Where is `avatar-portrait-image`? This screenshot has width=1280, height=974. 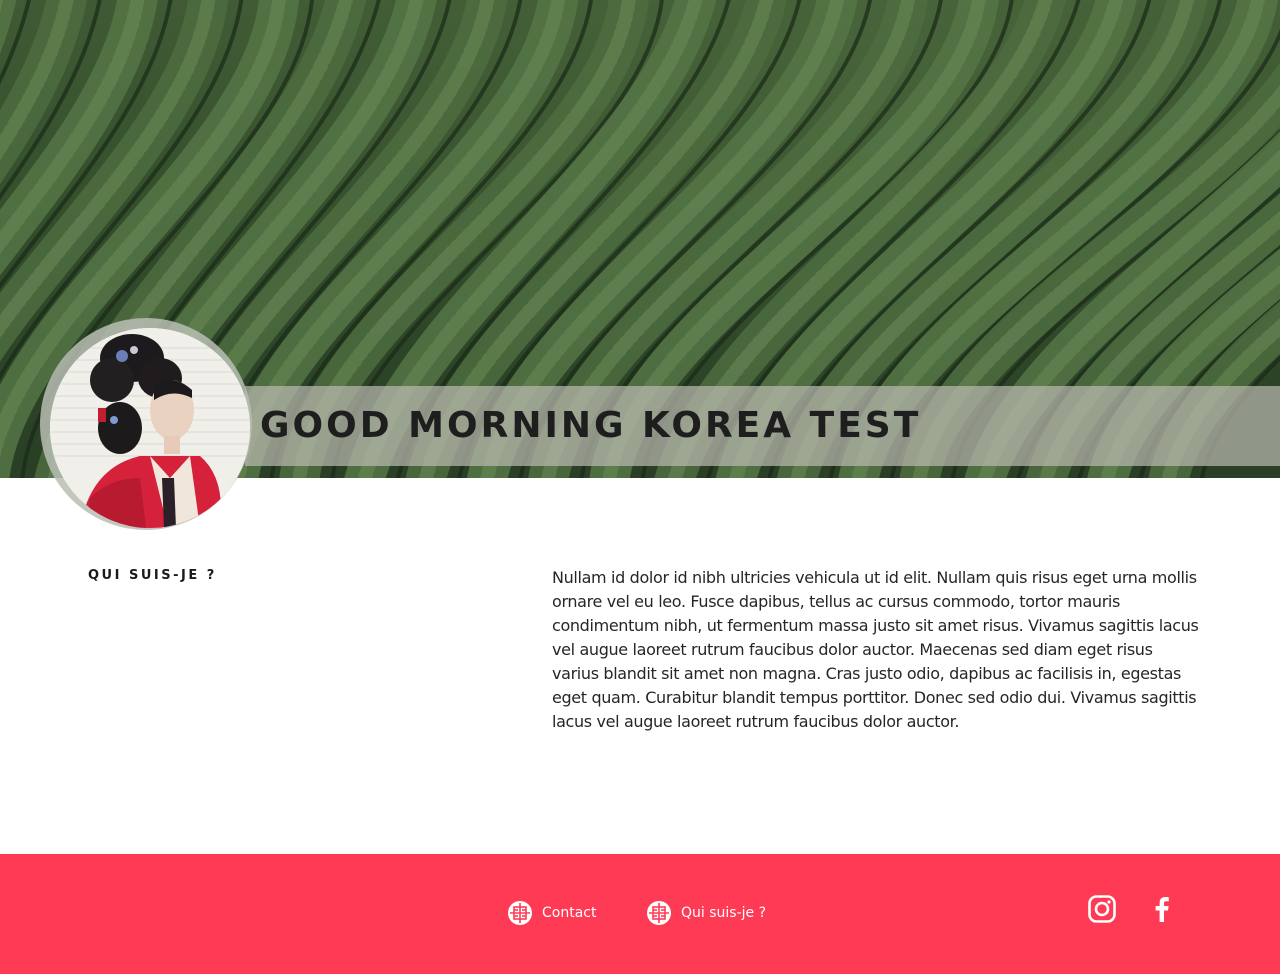 avatar-portrait-image is located at coordinates (150, 428).